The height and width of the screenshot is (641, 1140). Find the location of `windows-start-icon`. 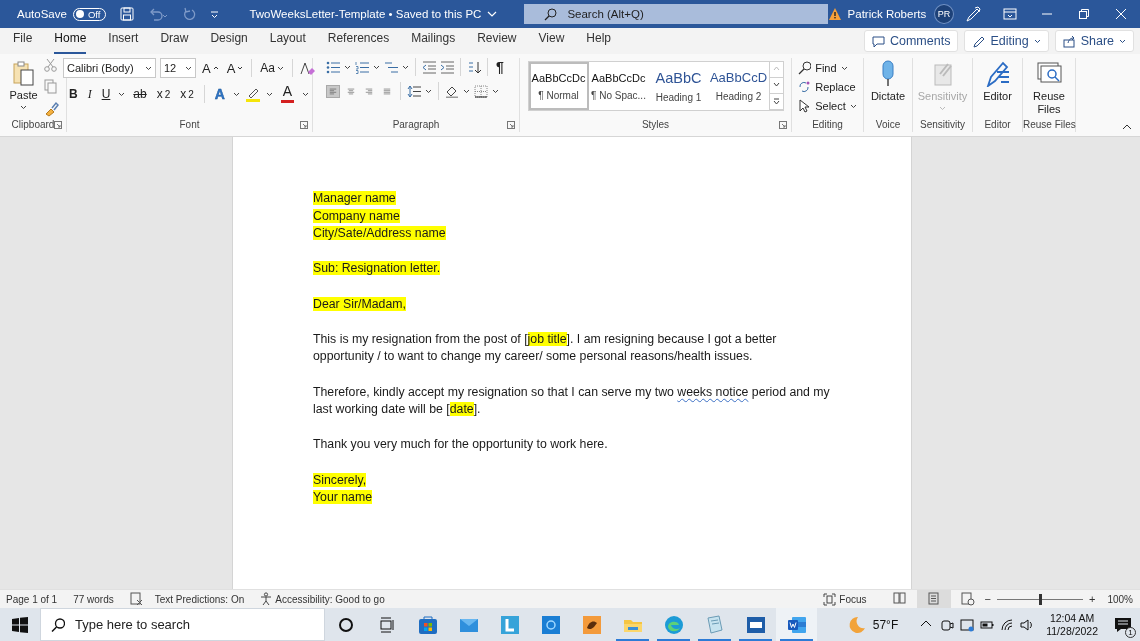

windows-start-icon is located at coordinates (20, 624).